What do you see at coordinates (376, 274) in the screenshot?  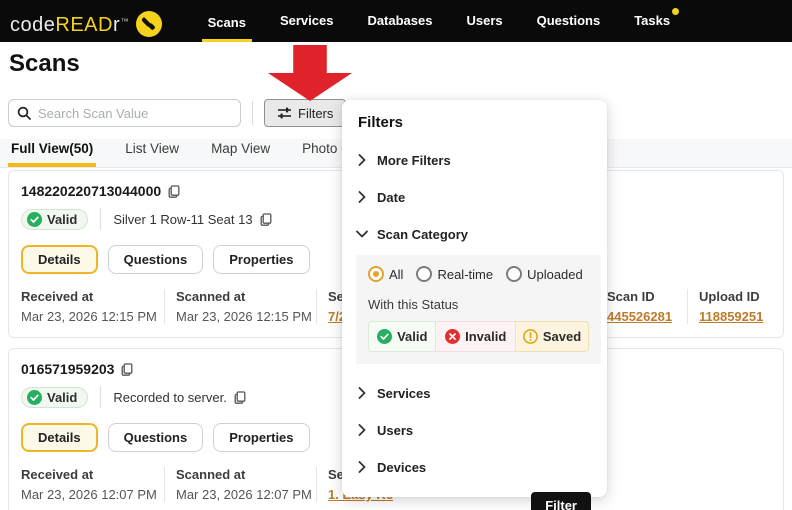 I see `radio-selected-icon` at bounding box center [376, 274].